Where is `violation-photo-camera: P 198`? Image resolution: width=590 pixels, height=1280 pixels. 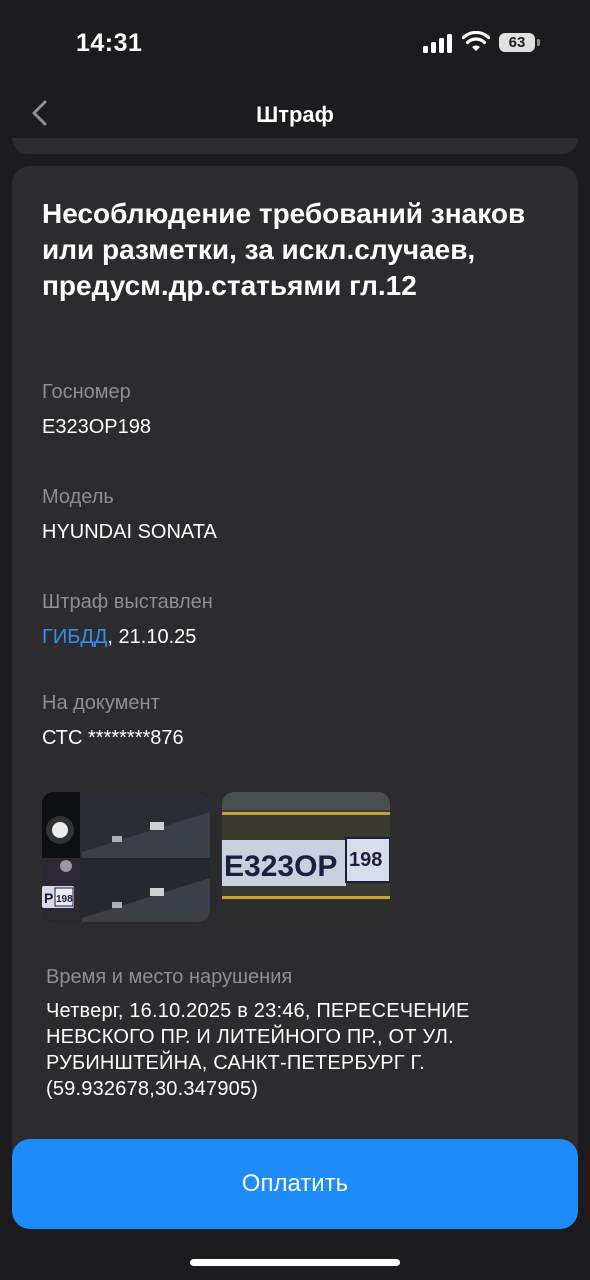
violation-photo-camera: P 198 is located at coordinates (126, 857).